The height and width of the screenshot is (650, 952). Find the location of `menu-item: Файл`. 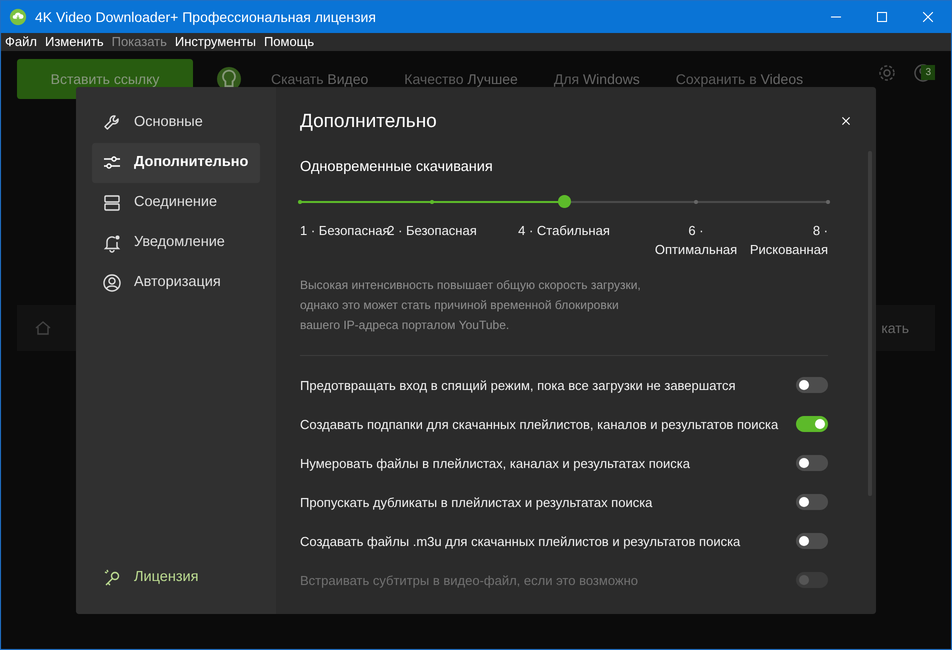

menu-item: Файл is located at coordinates (21, 42).